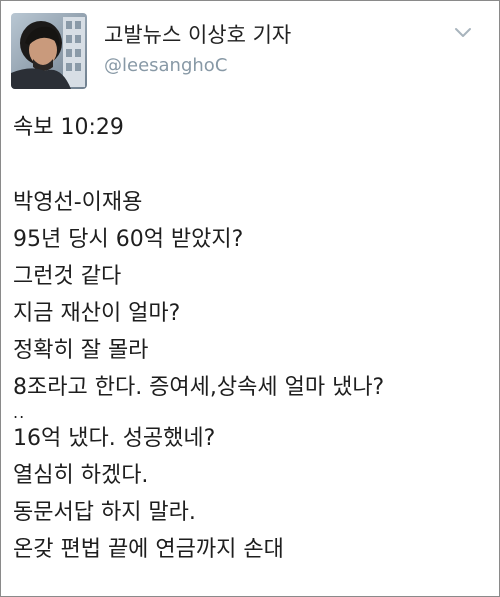 The height and width of the screenshot is (597, 500). I want to click on user-handle: @leesanghoC, so click(197, 66).